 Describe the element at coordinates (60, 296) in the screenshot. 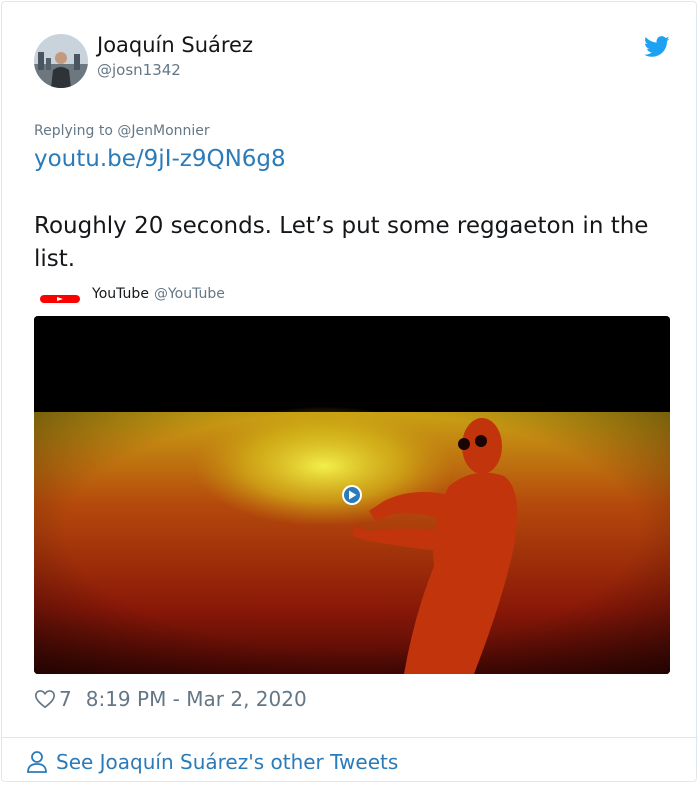

I see `youtube-logo-icon` at that location.